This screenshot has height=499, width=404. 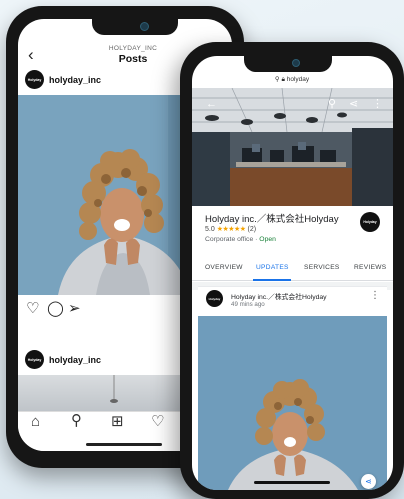 What do you see at coordinates (322, 267) in the screenshot?
I see `tab-services: SERVICES` at bounding box center [322, 267].